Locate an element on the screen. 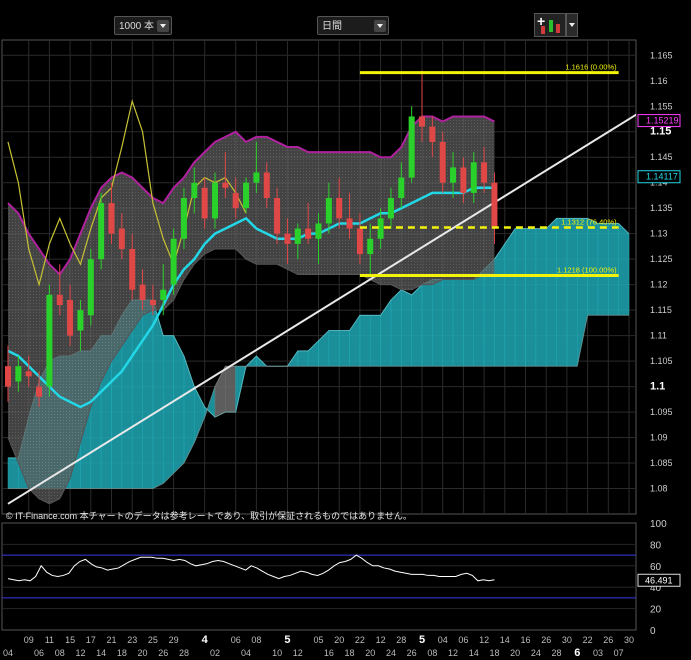 The height and width of the screenshot is (660, 691). date-tick-label: 04 is located at coordinates (246, 653).